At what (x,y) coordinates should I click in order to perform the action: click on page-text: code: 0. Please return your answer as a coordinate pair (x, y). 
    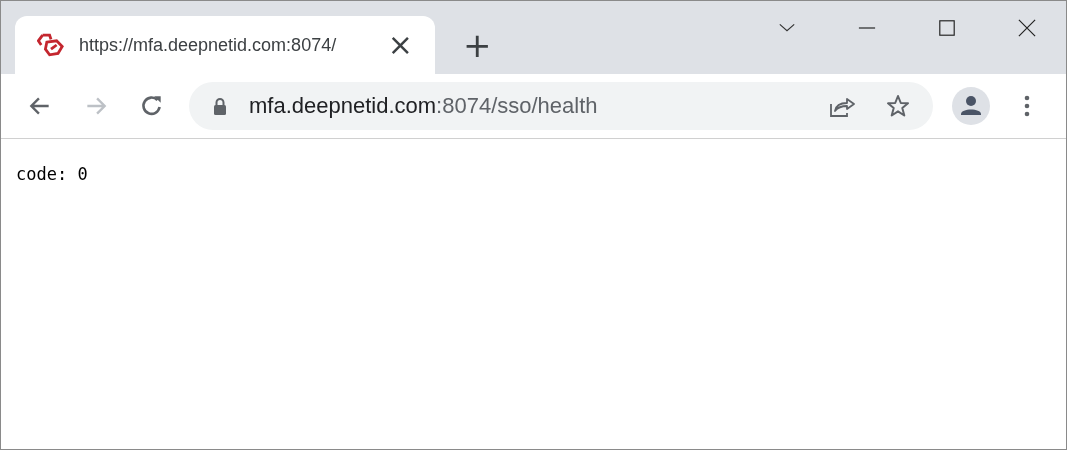
    Looking at the image, I should click on (52, 174).